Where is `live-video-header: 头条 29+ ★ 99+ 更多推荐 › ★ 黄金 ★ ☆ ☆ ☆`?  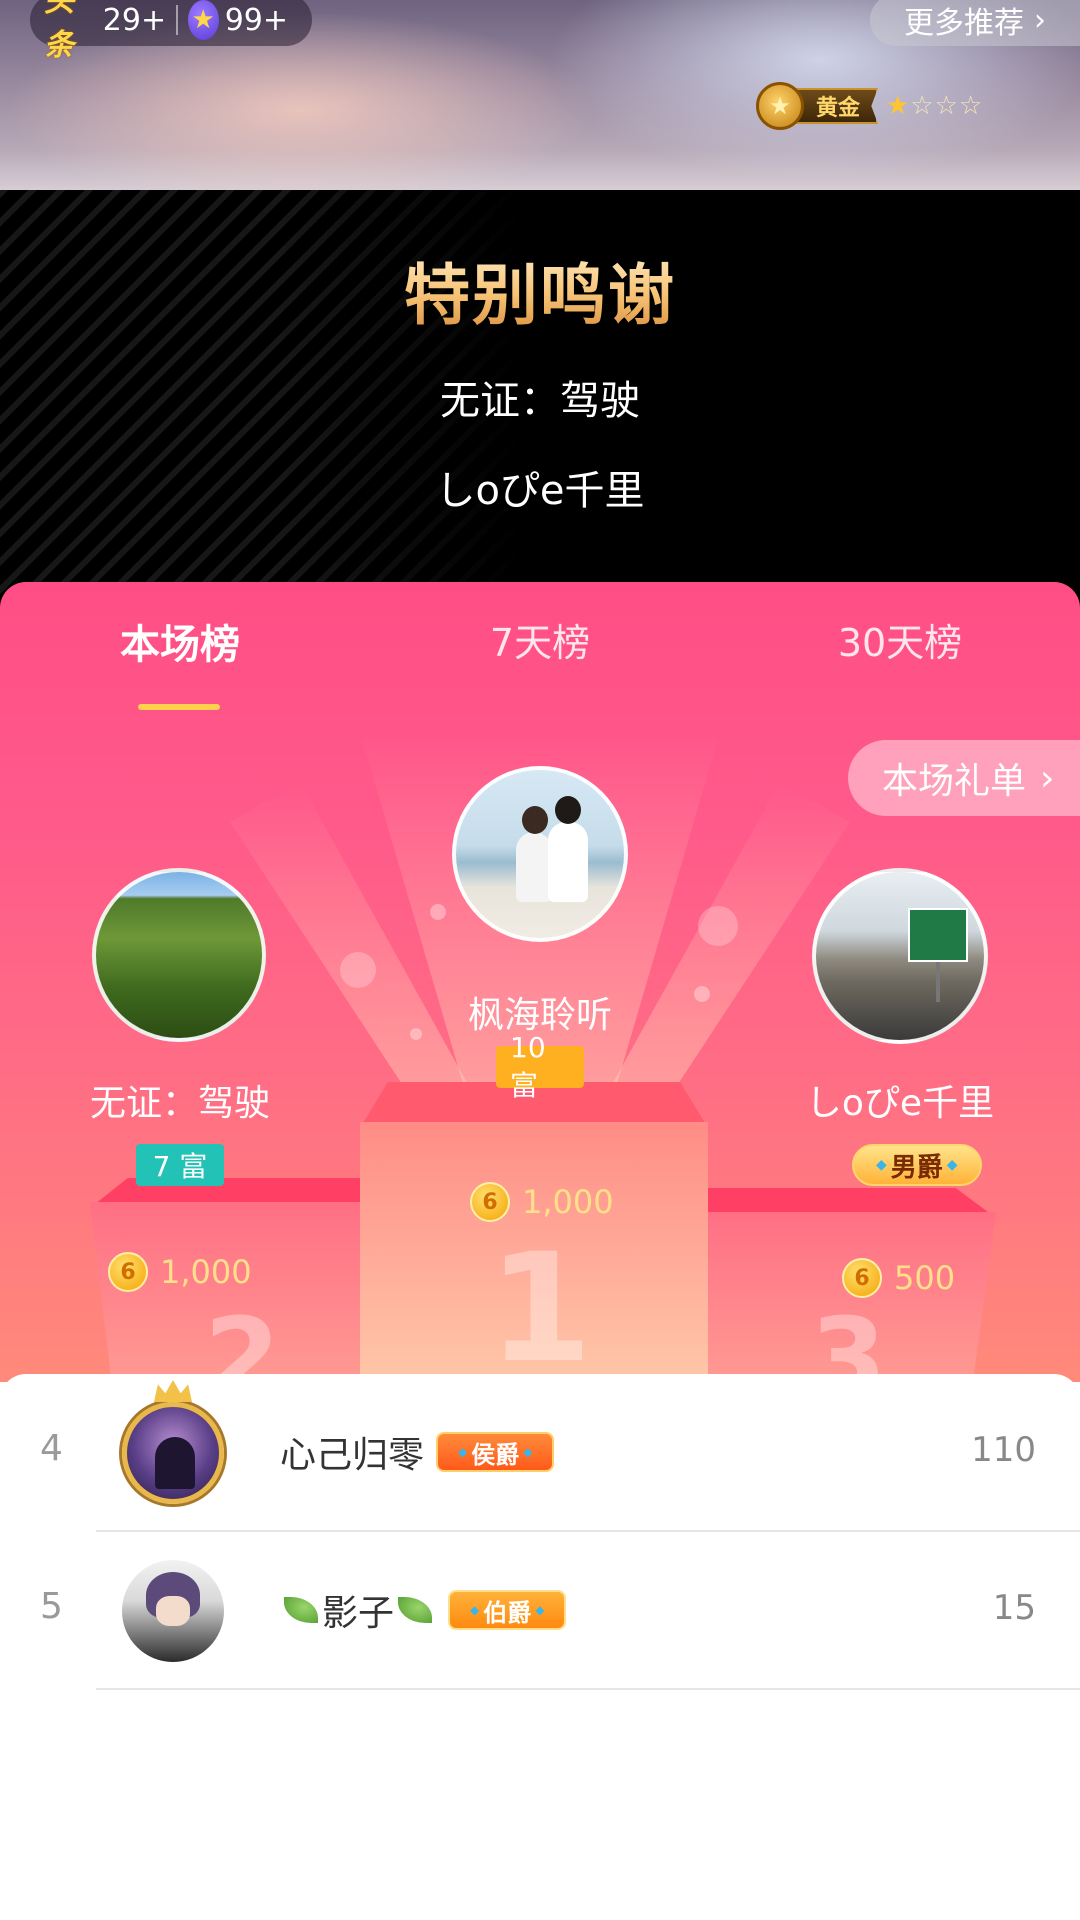 live-video-header: 头条 29+ ★ 99+ 更多推荐 › ★ 黄金 ★ ☆ ☆ ☆ is located at coordinates (540, 95).